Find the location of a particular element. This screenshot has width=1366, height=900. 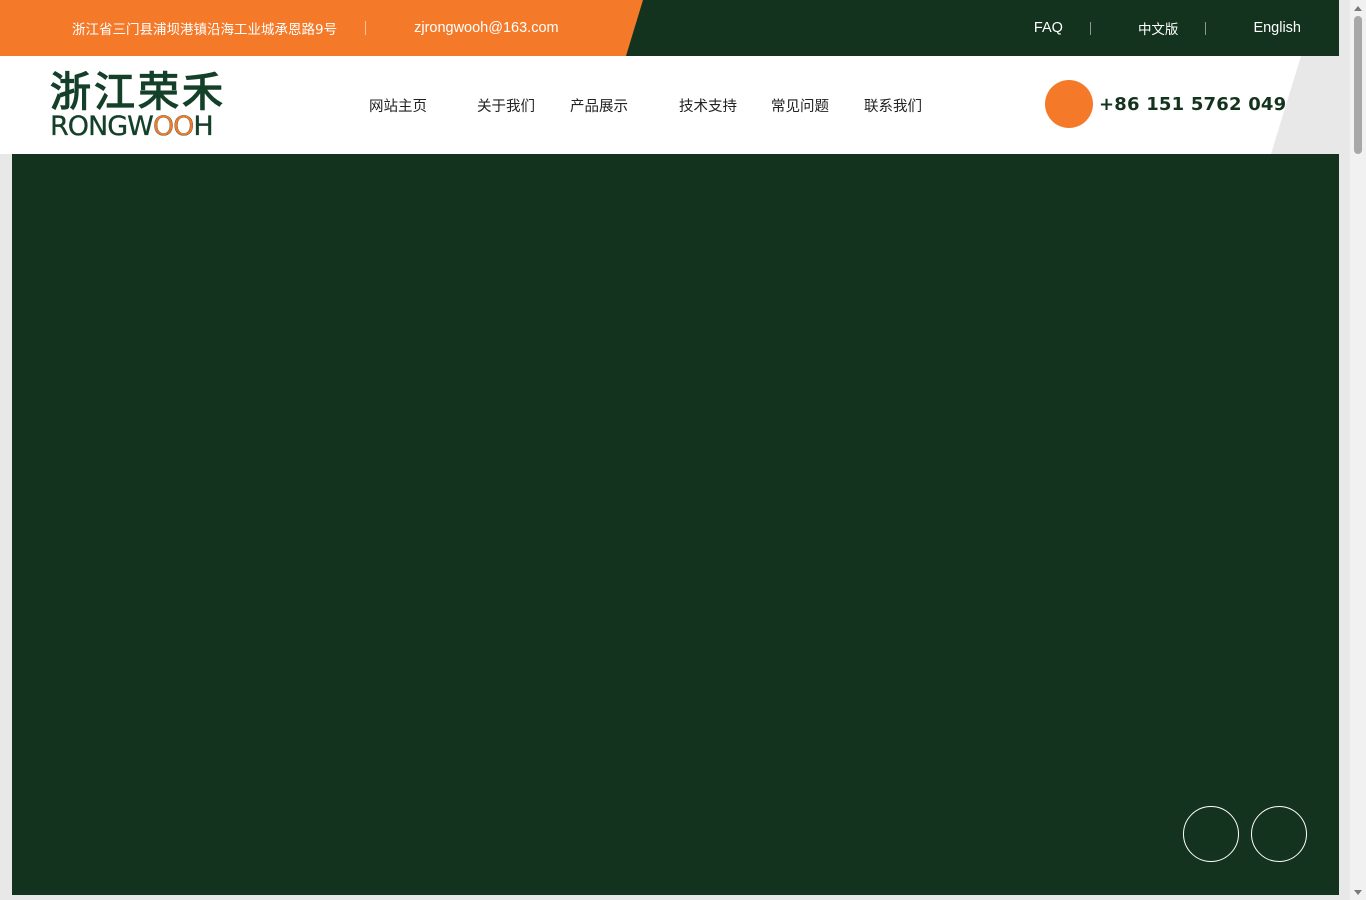

phone-icon is located at coordinates (1069, 104).